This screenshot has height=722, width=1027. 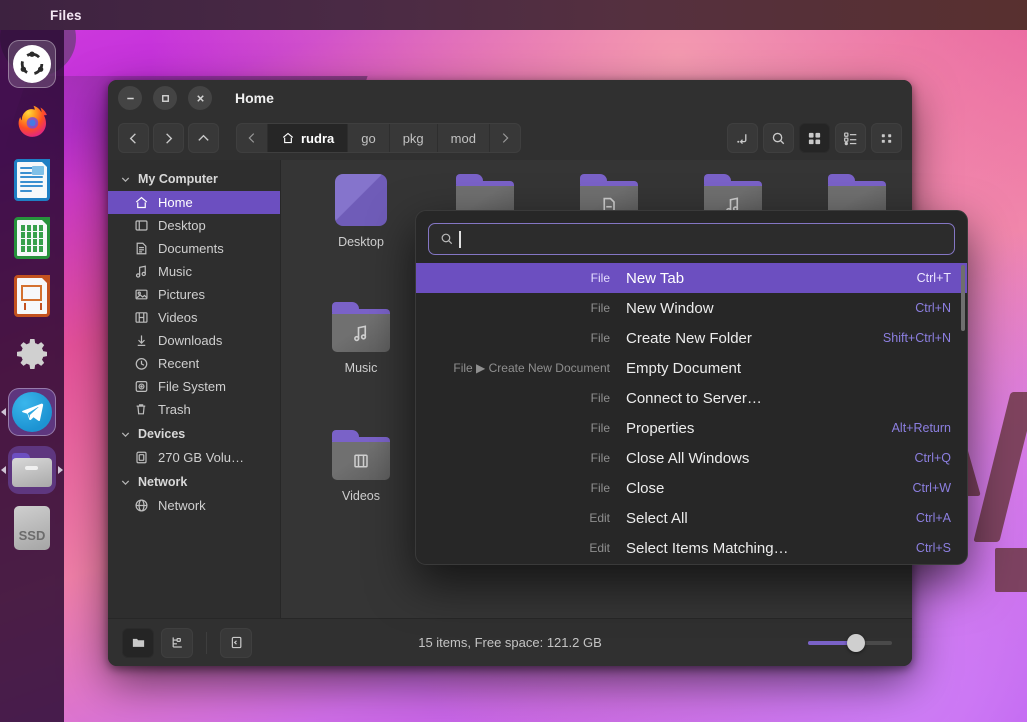 What do you see at coordinates (361, 366) in the screenshot?
I see `file-item-music: Music` at bounding box center [361, 366].